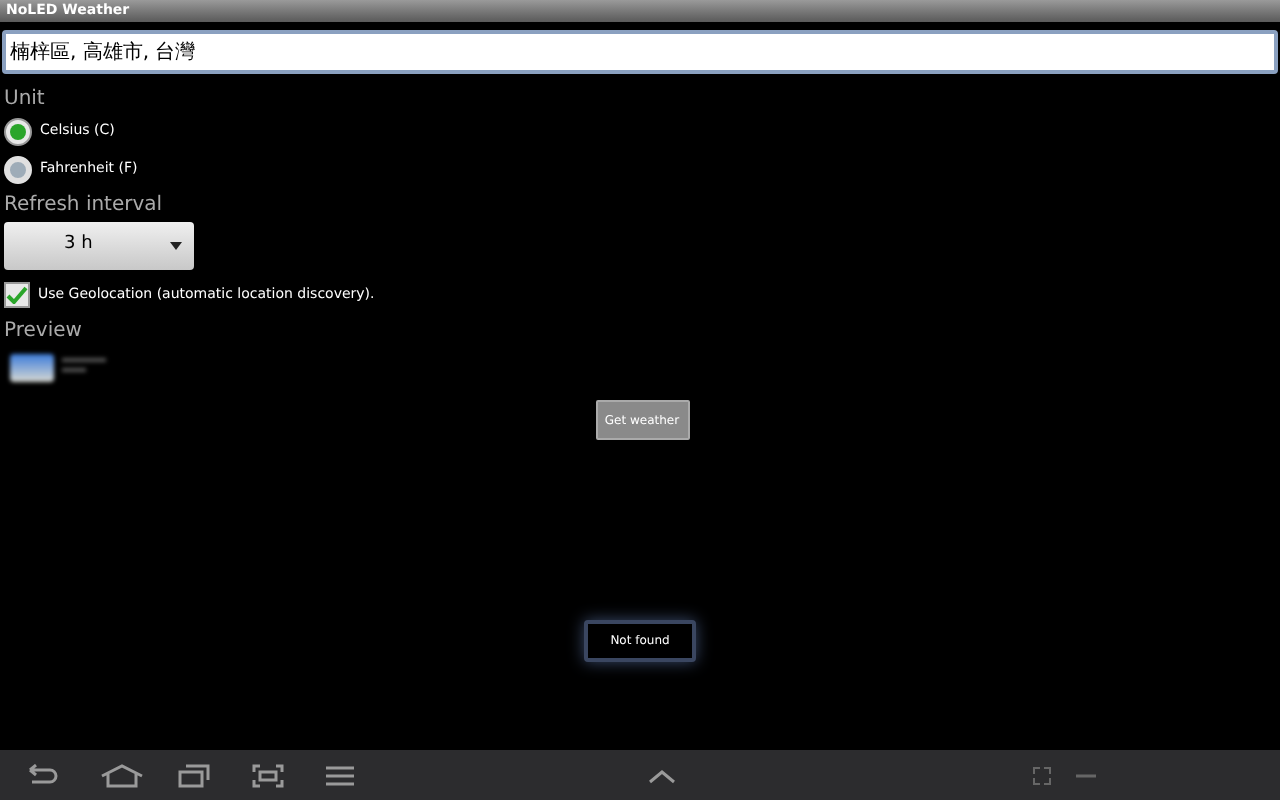  Describe the element at coordinates (1042, 775) in the screenshot. I see `expand-icon` at that location.